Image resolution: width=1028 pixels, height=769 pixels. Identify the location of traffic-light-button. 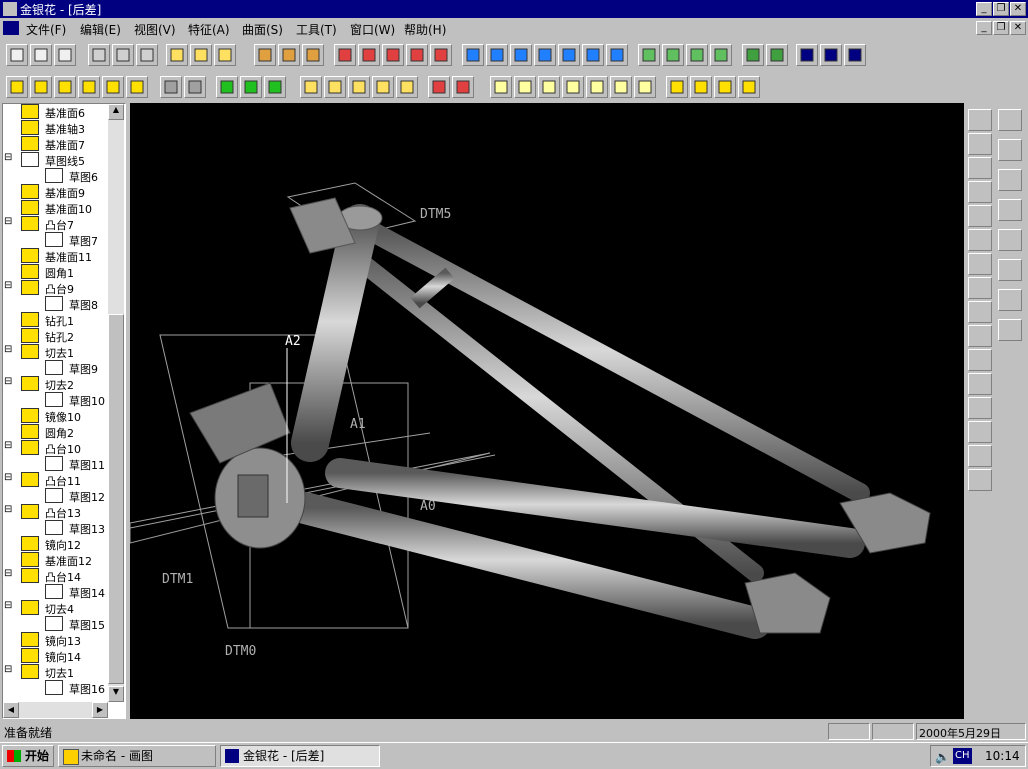
(289, 55).